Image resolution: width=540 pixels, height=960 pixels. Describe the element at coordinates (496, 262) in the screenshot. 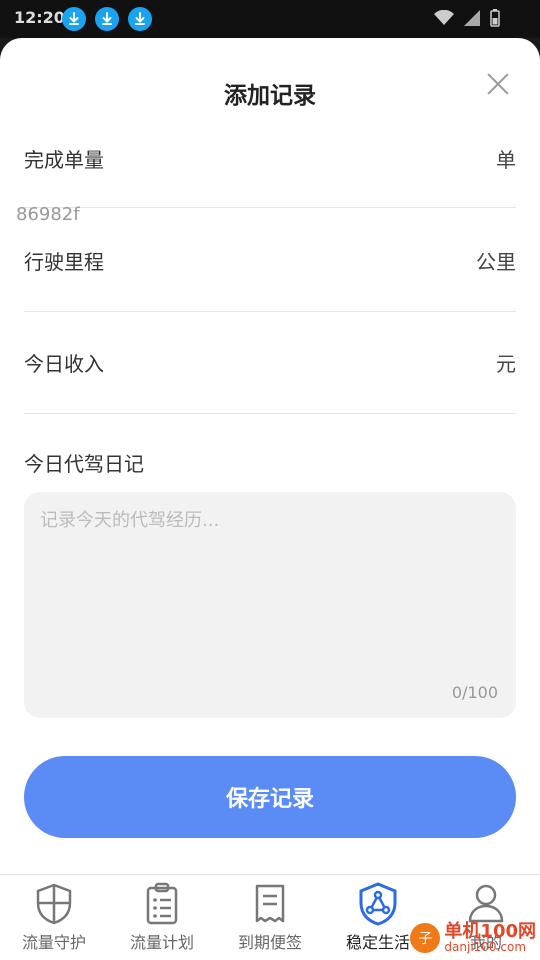

I see `mileage-unit: 公里` at that location.